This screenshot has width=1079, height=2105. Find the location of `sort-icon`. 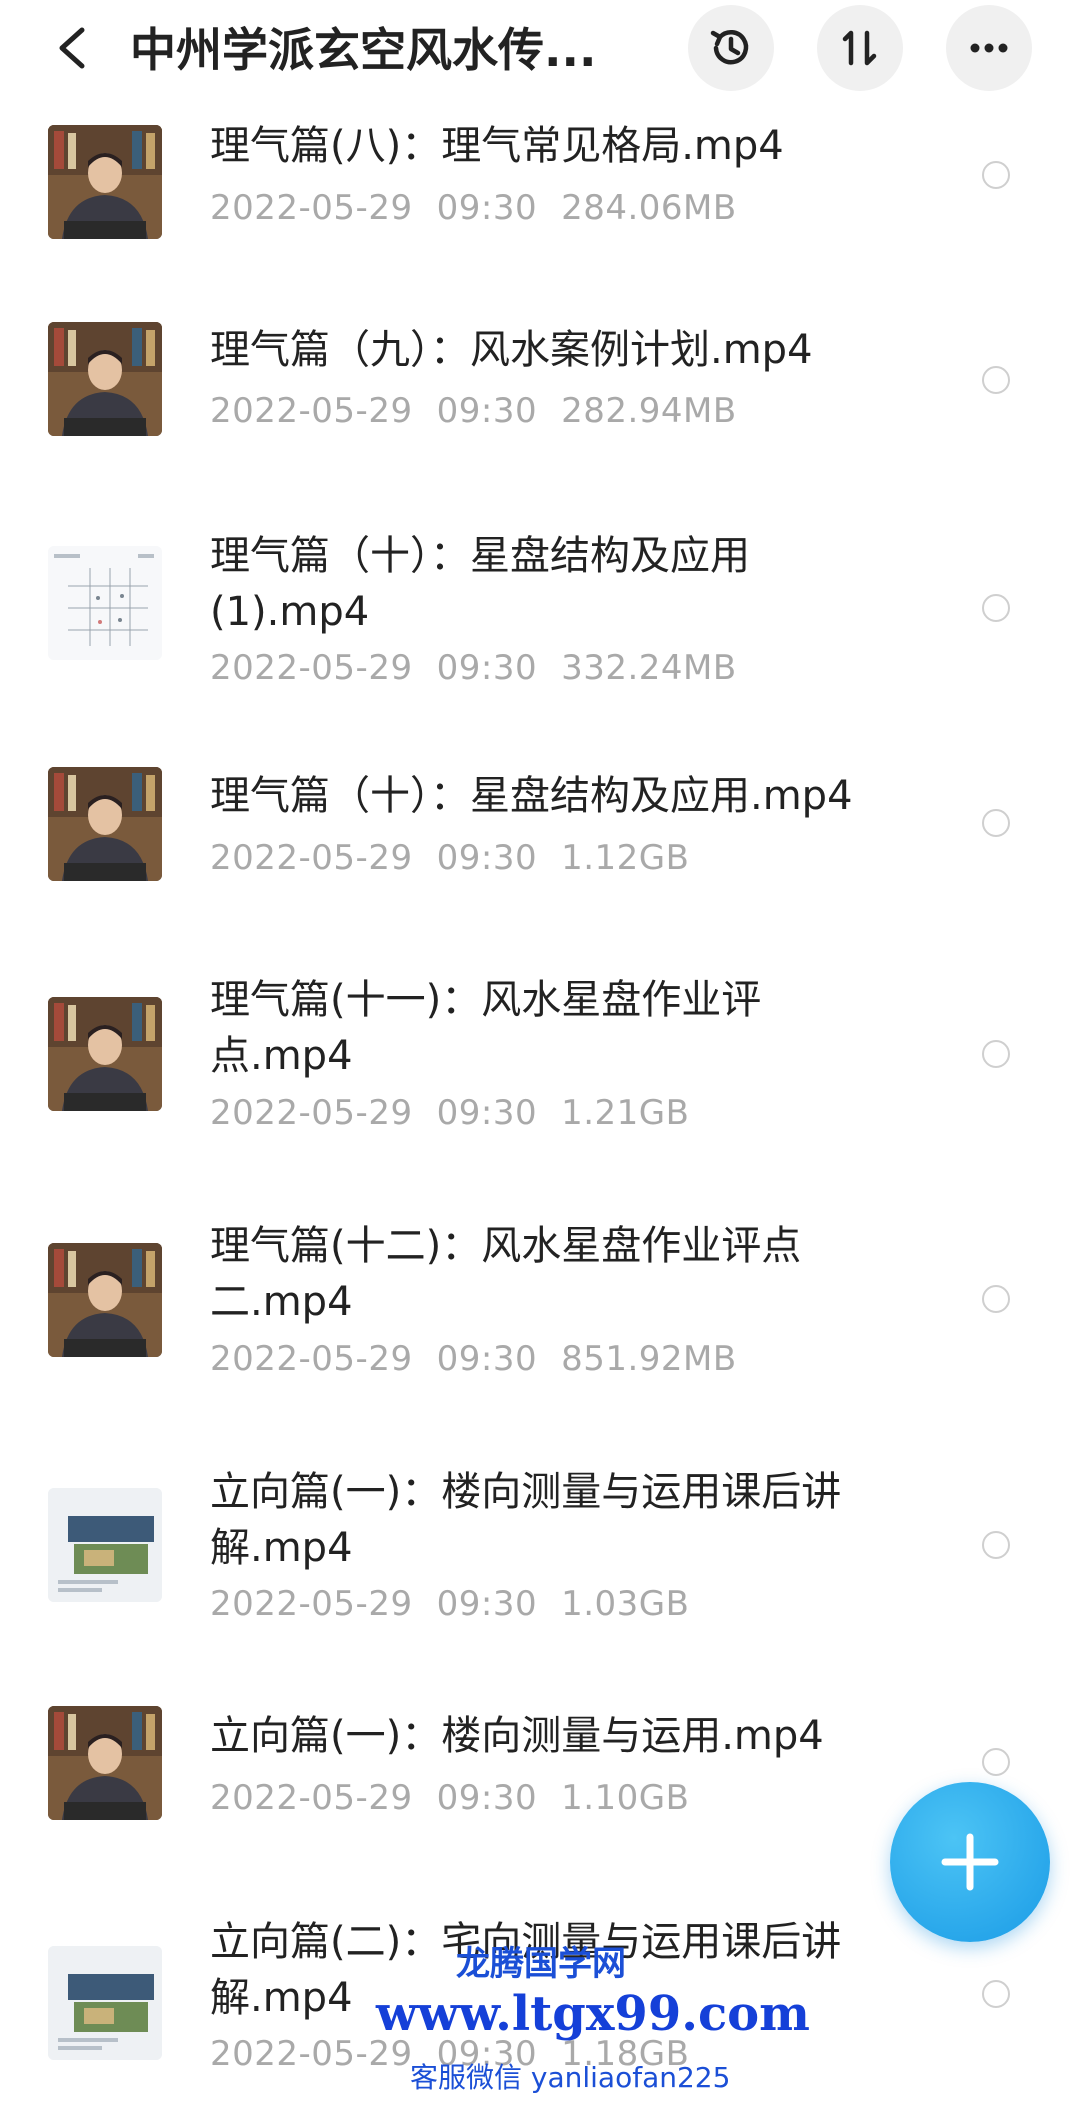

sort-icon is located at coordinates (859, 48).